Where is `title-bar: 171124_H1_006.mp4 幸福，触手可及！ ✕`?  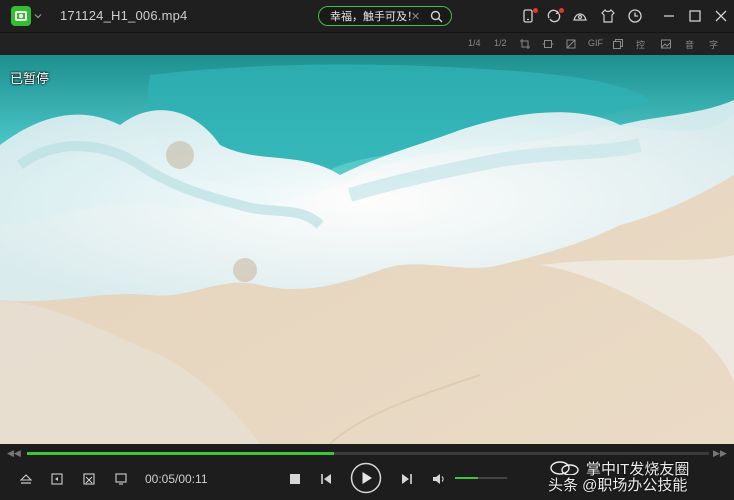 title-bar: 171124_H1_006.mp4 幸福，触手可及！ ✕ is located at coordinates (367, 16).